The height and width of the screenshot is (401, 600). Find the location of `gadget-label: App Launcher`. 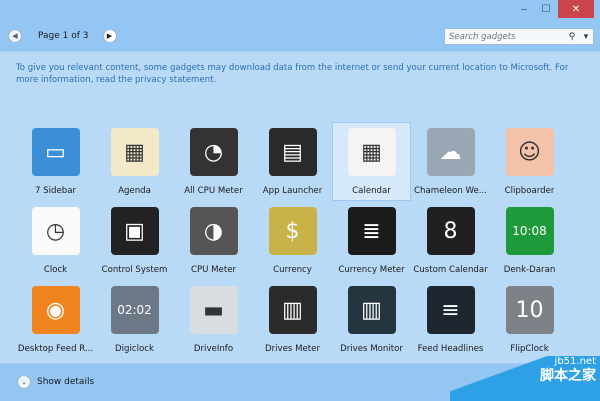

gadget-label: App Launcher is located at coordinates (292, 191).